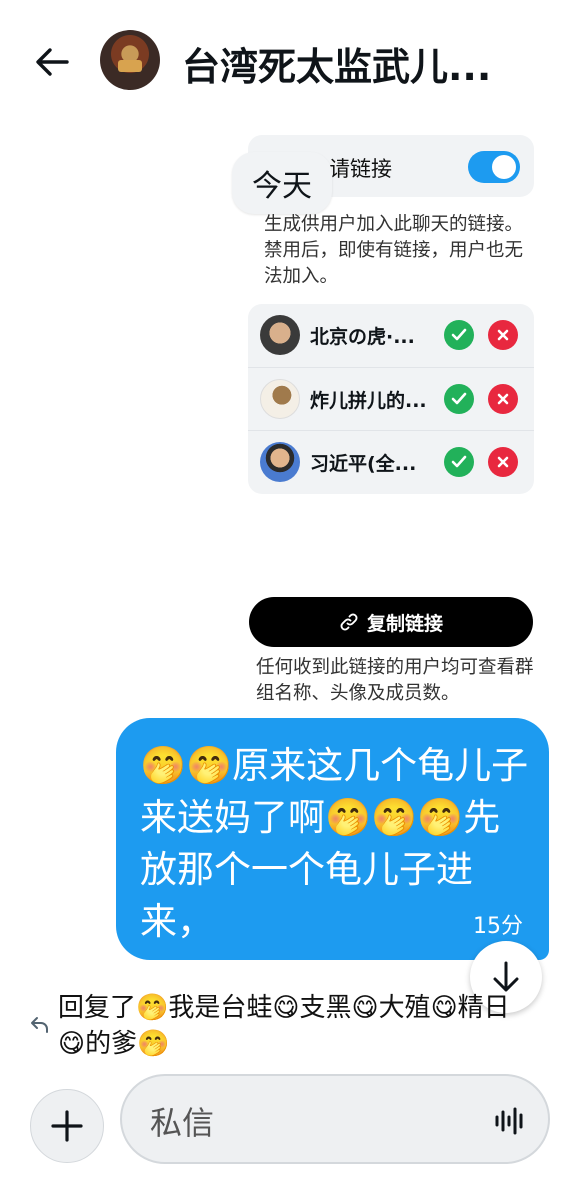  What do you see at coordinates (130, 60) in the screenshot?
I see `group-avatar` at bounding box center [130, 60].